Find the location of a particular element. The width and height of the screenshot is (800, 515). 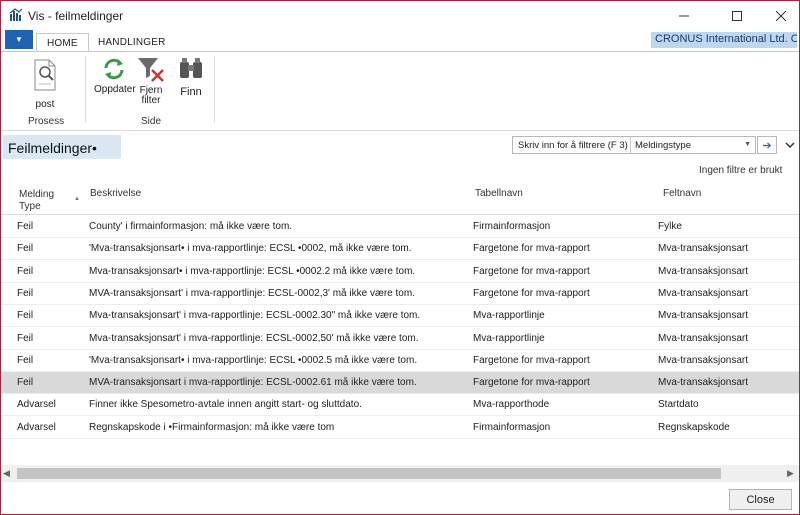

page-title: Feilmeldinger• is located at coordinates (62, 147).